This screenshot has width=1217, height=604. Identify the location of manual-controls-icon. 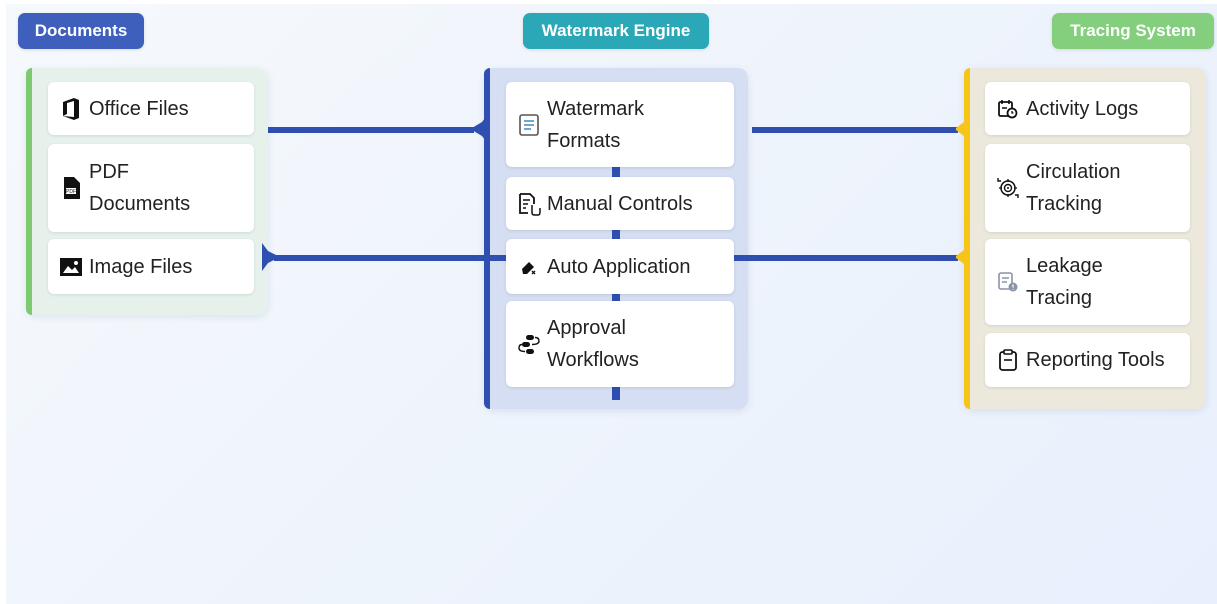
(529, 204).